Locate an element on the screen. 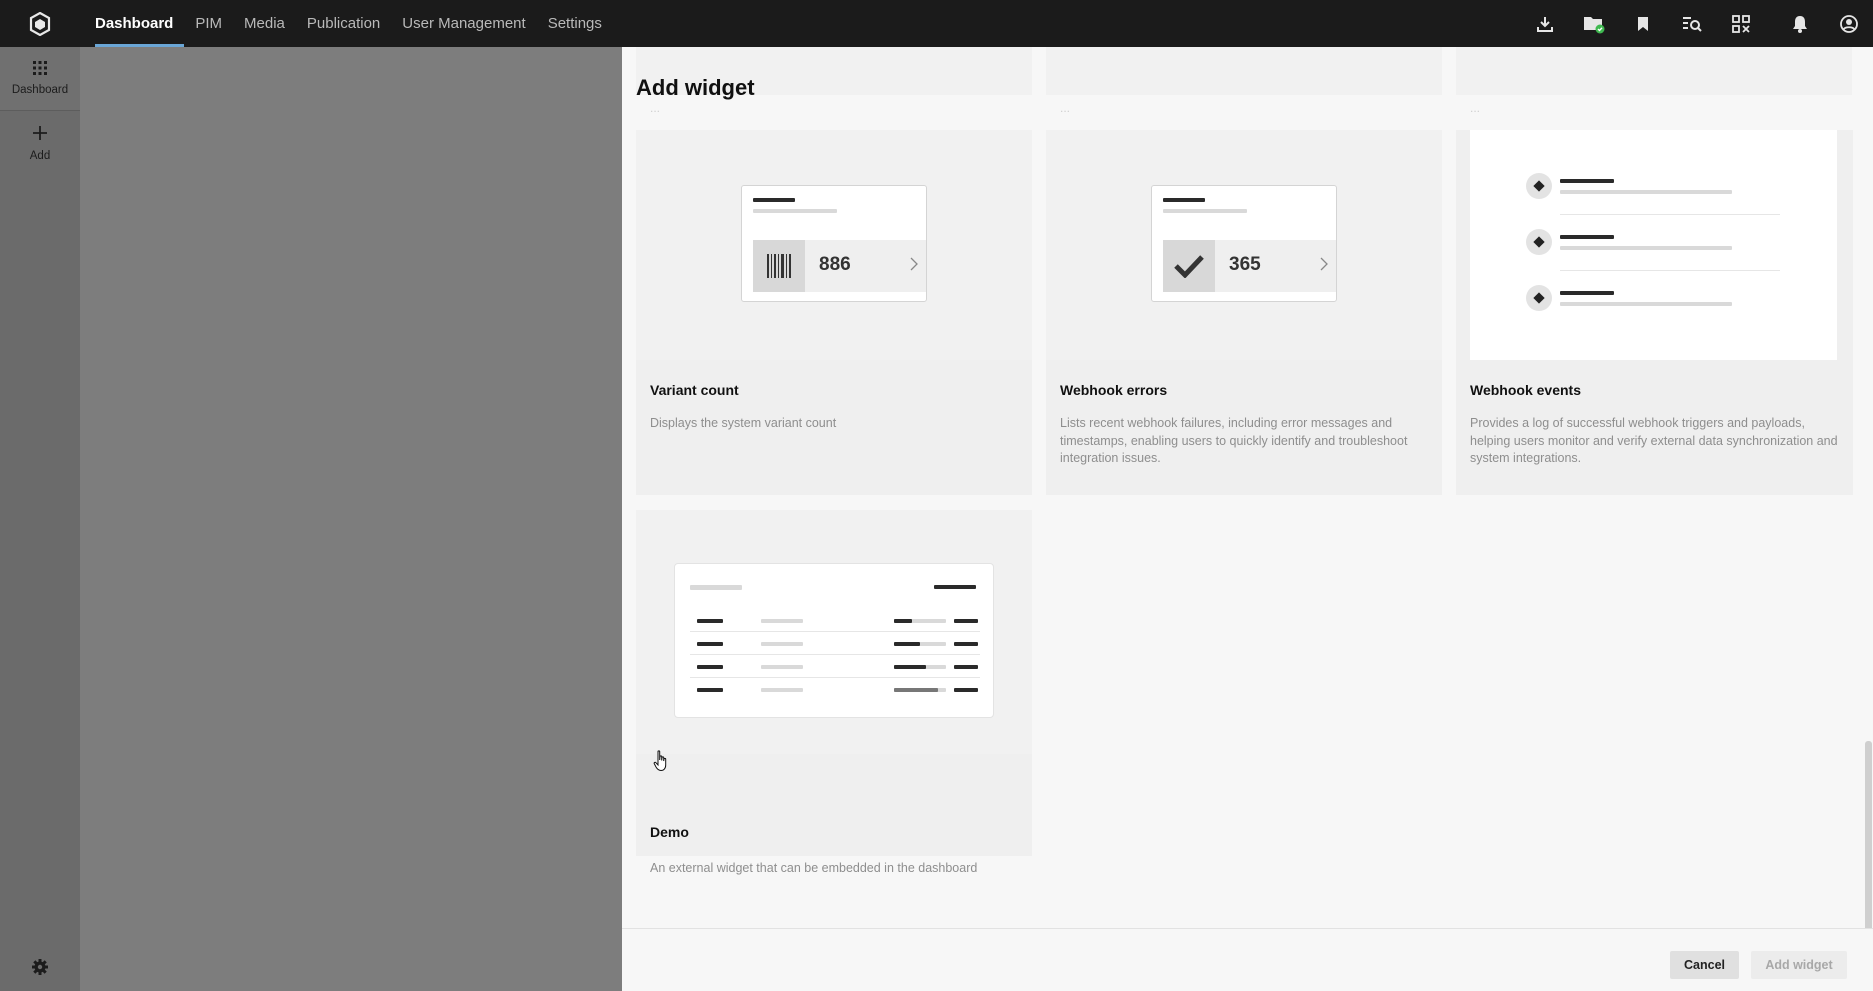  widget-preview: 886 is located at coordinates (834, 245).